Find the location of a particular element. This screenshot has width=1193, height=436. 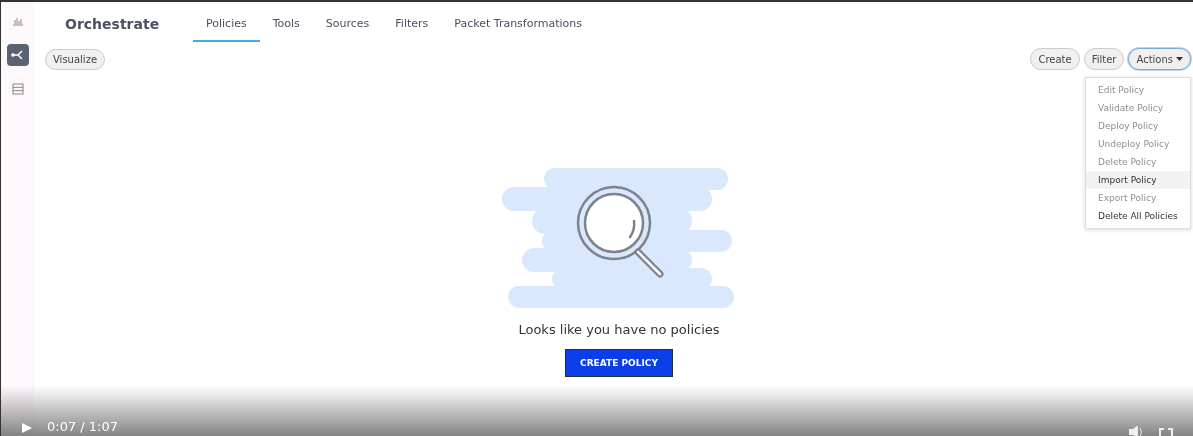

visualize-button: Visualize is located at coordinates (75, 59).